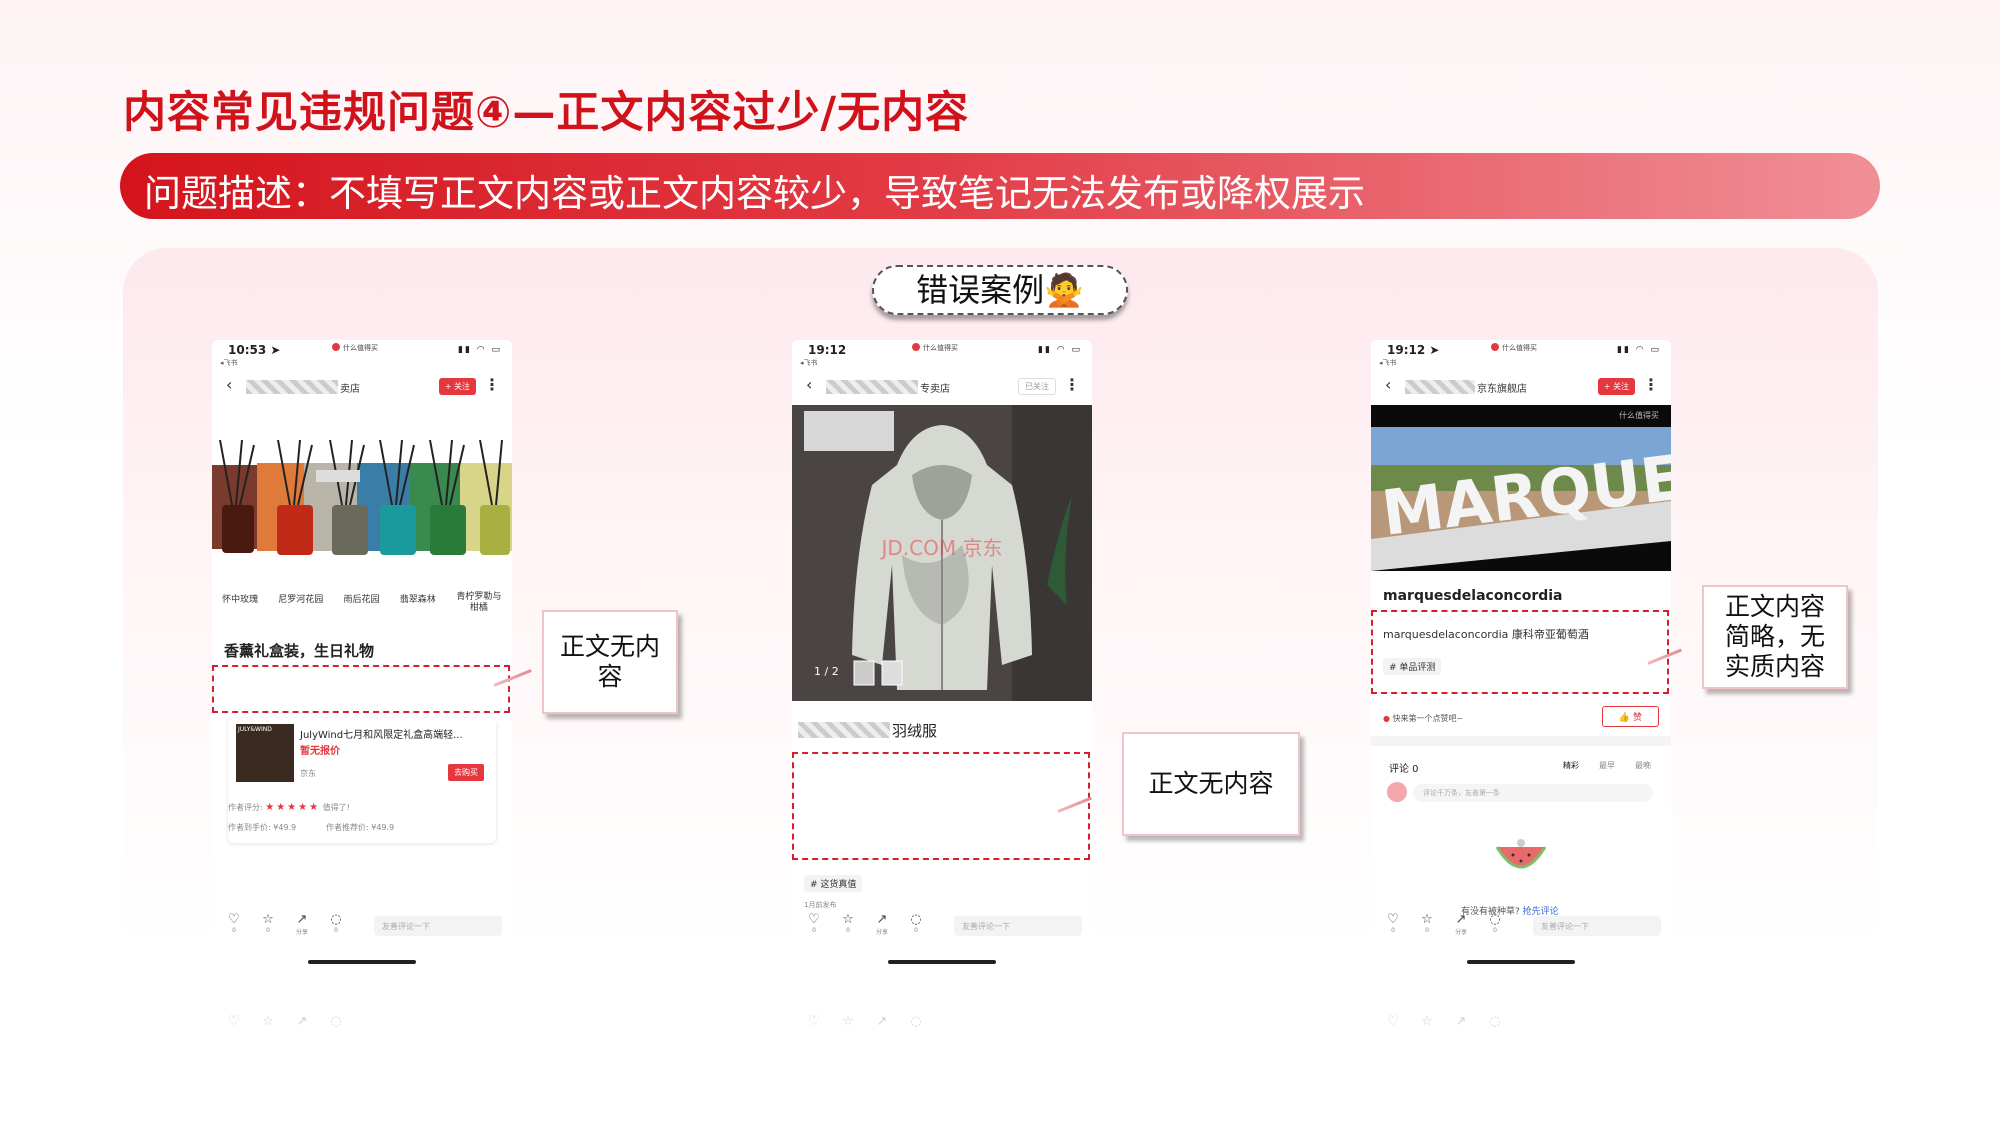 The image size is (2000, 1125). What do you see at coordinates (1521, 488) in the screenshot?
I see `video-thumbnail: MARQUES DE LA 什么值得买` at bounding box center [1521, 488].